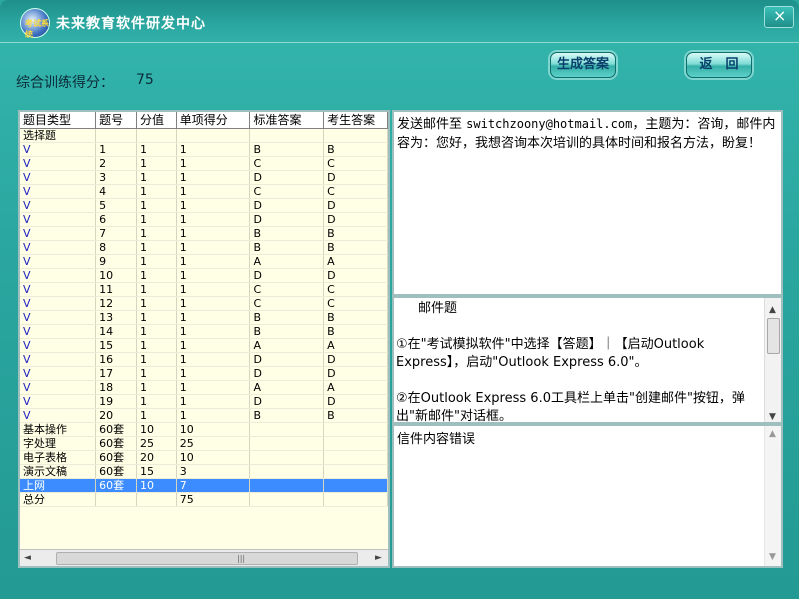 The image size is (799, 599). What do you see at coordinates (204, 135) in the screenshot?
I see `table-row: 选择题` at bounding box center [204, 135].